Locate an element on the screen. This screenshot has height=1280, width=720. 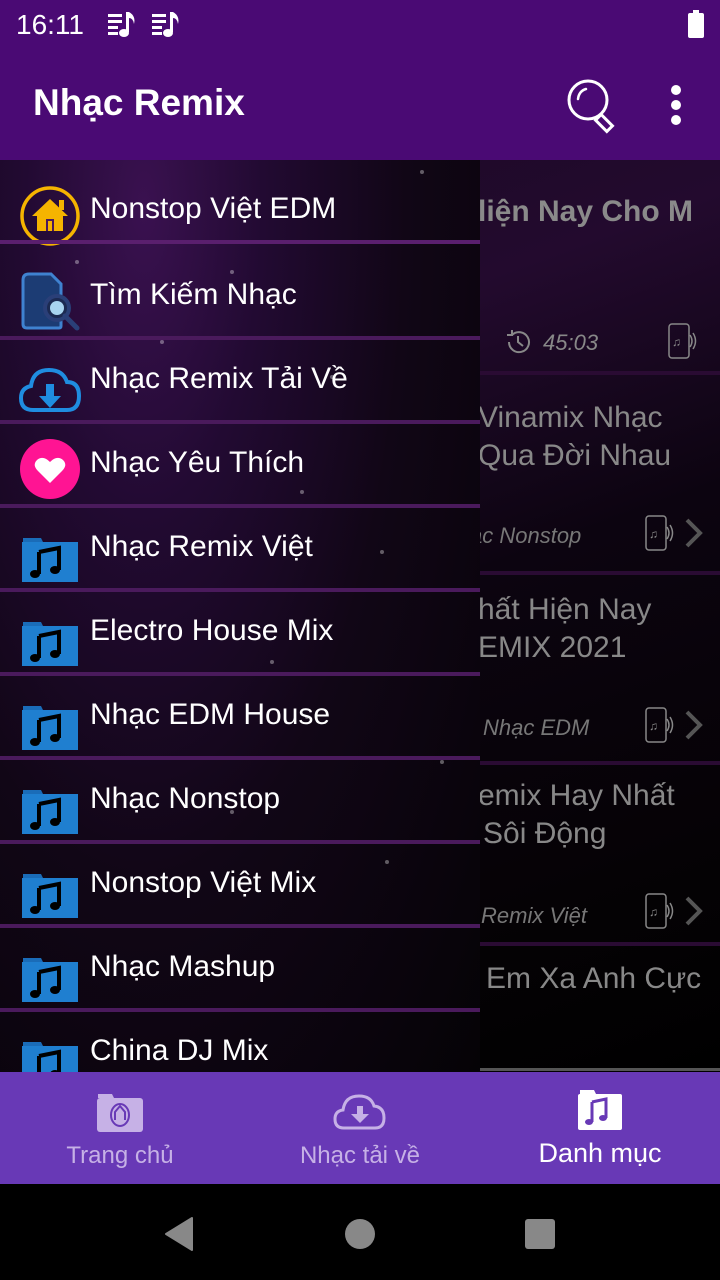
drawer-item-label: Nonstop Việt EDM is located at coordinates (213, 208).